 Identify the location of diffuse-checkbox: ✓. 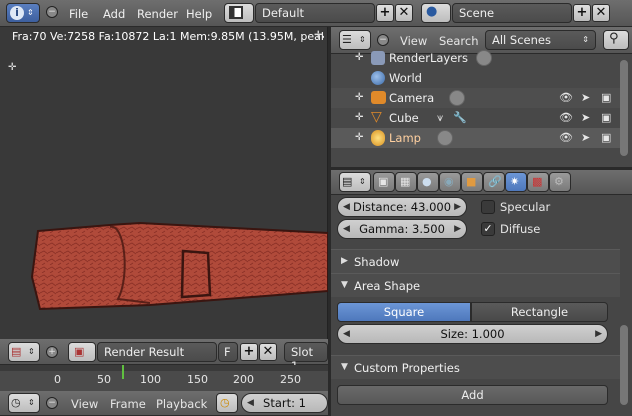
(488, 229).